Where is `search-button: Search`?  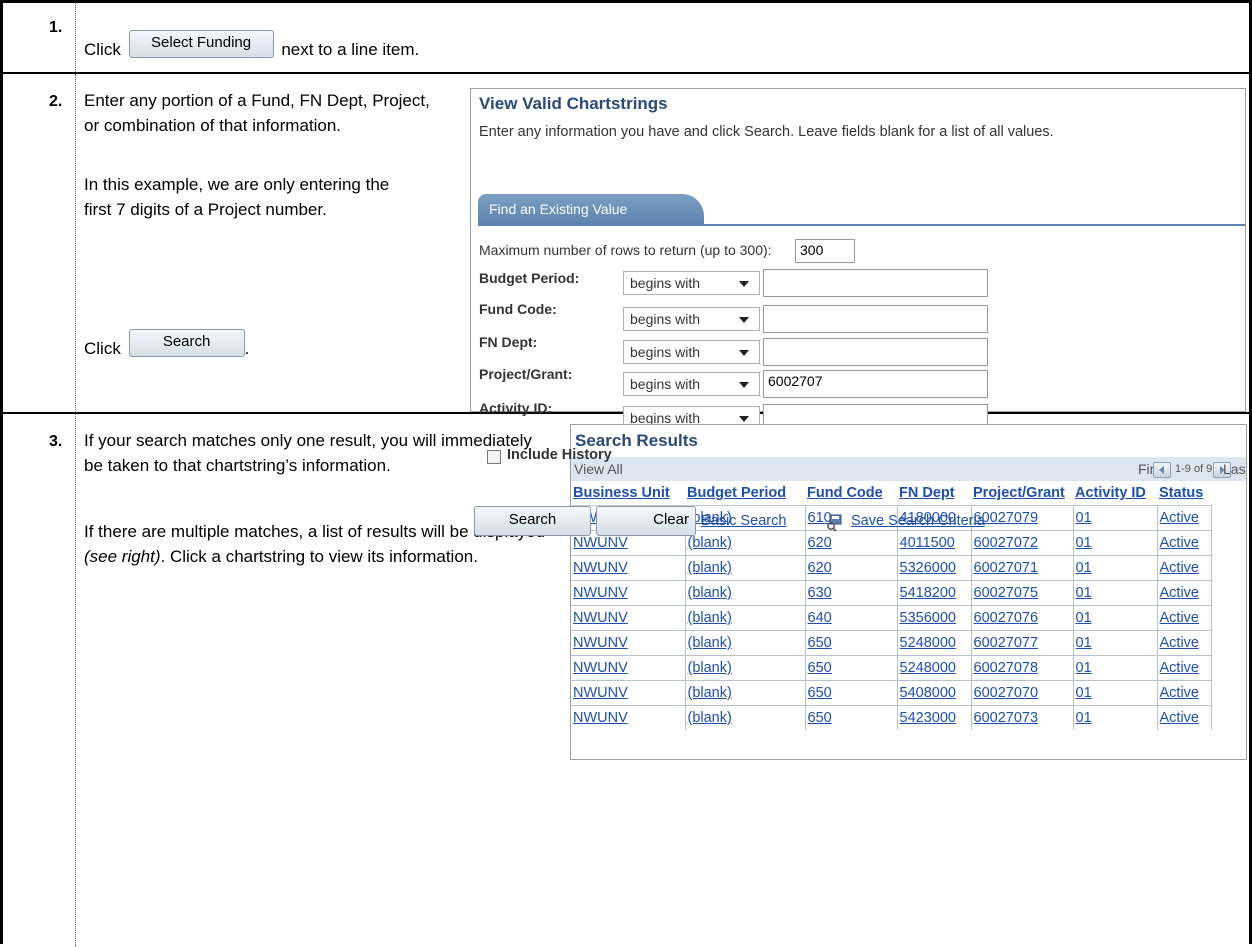
search-button: Search is located at coordinates (532, 521).